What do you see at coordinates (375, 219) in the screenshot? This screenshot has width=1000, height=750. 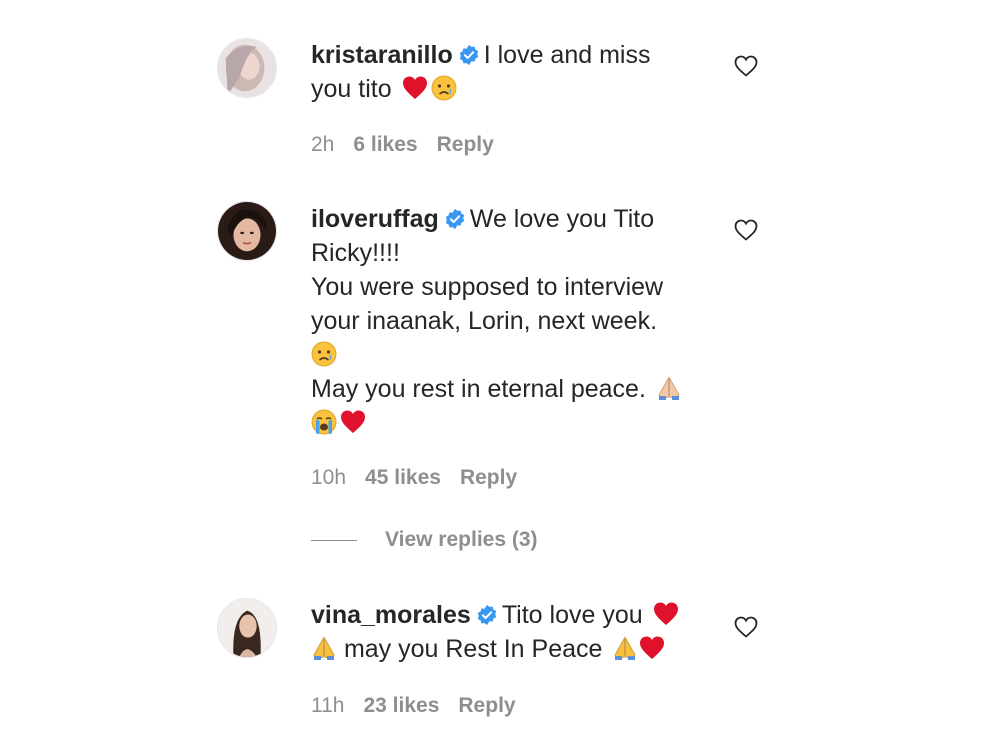 I see `comment-username: iloveruffag` at bounding box center [375, 219].